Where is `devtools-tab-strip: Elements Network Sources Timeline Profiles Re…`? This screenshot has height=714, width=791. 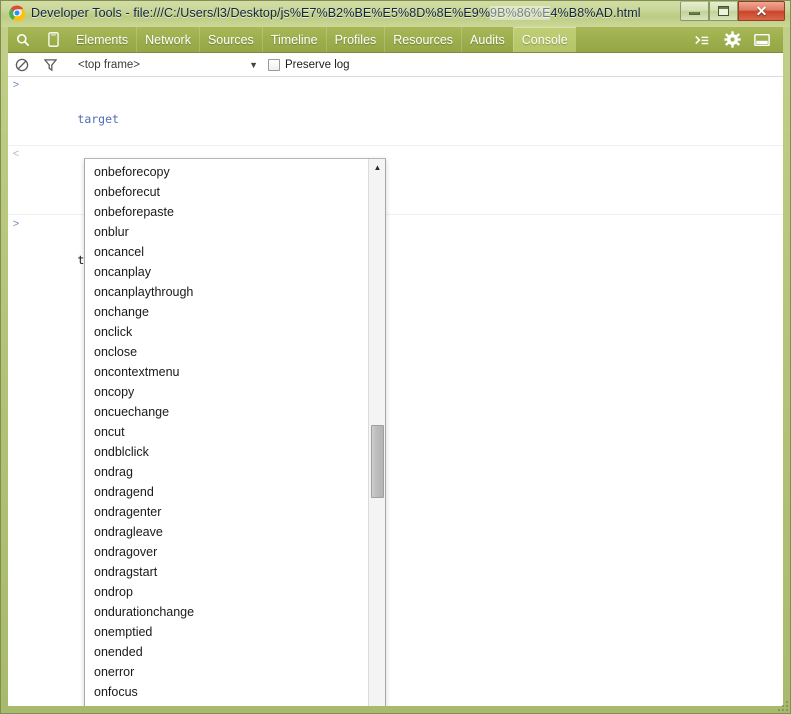 devtools-tab-strip: Elements Network Sources Timeline Profiles Re… is located at coordinates (322, 39).